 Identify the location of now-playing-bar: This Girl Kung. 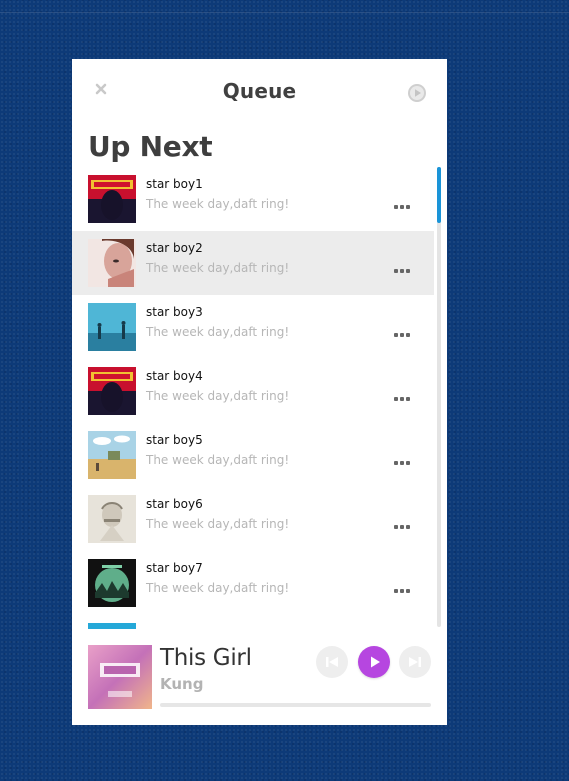
(259, 678).